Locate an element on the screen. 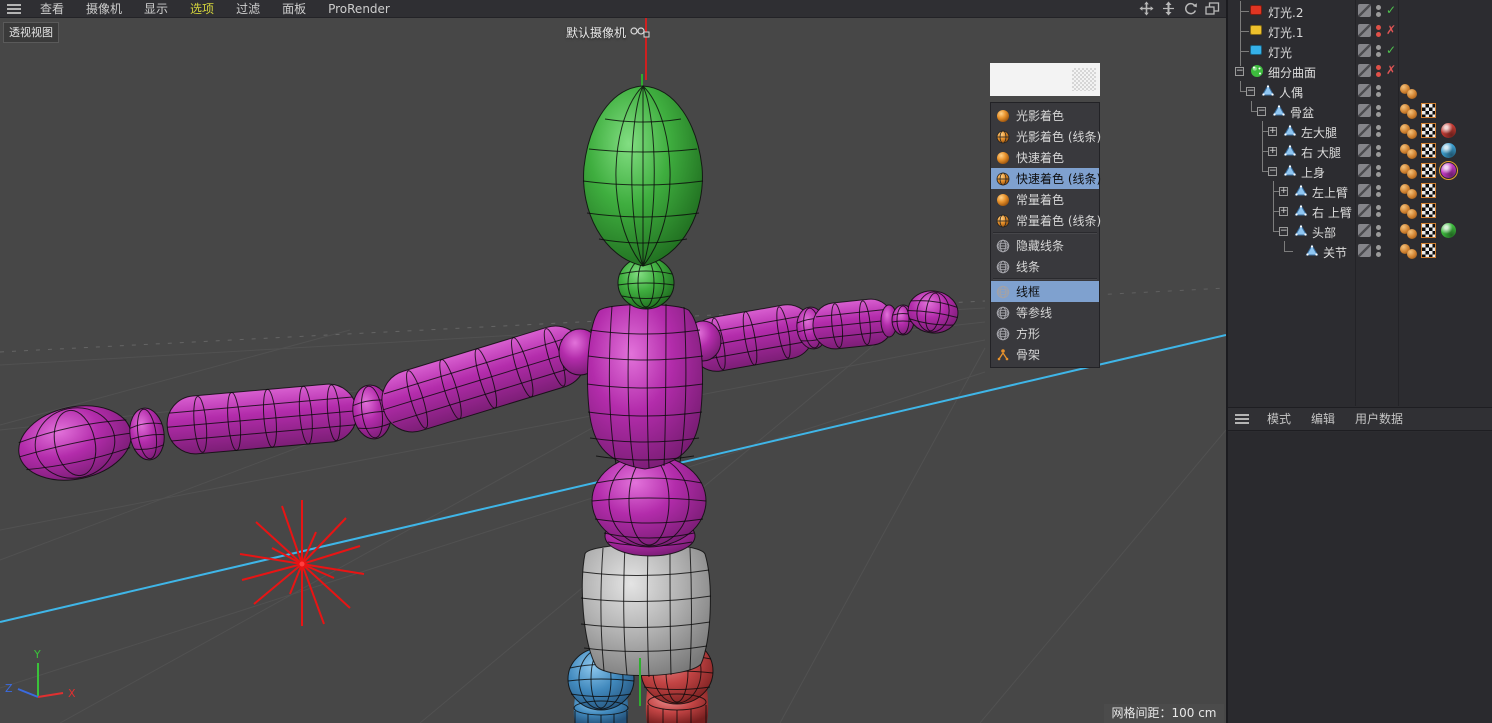 This screenshot has height=723, width=1492. viewport-menu-item-3: 选项 is located at coordinates (202, 9).